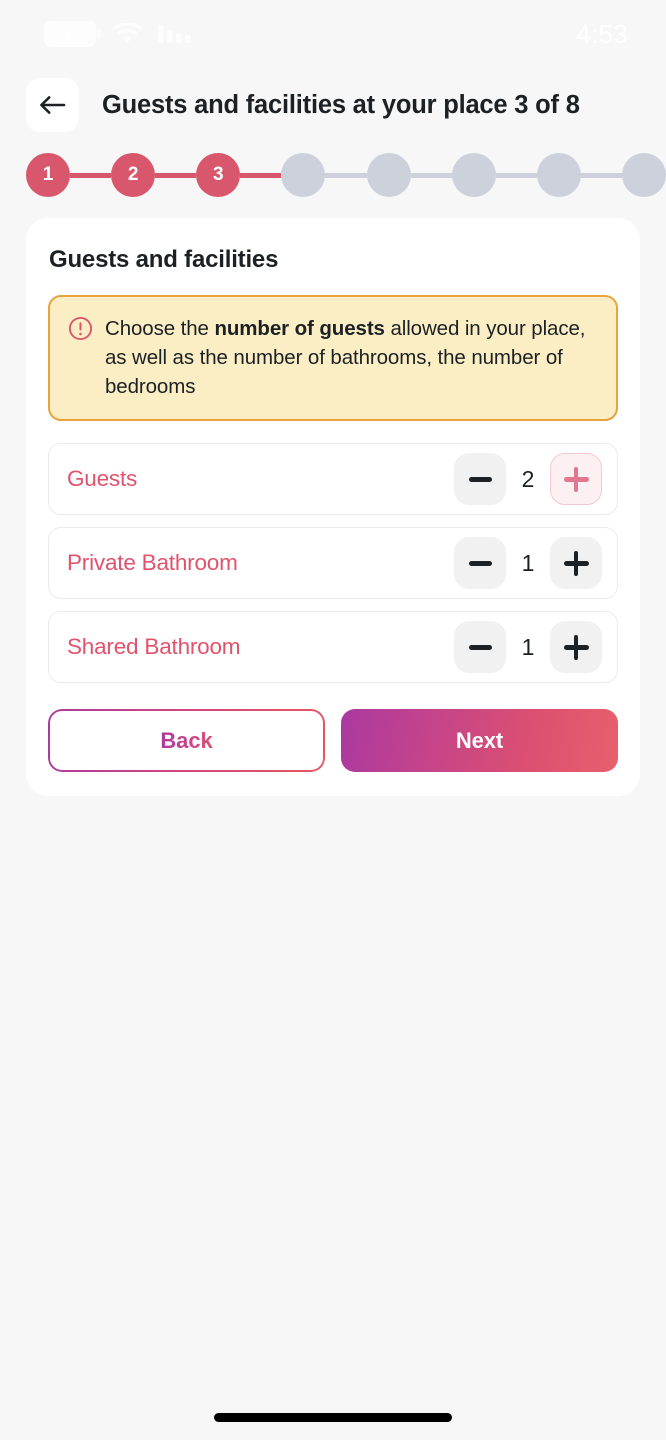 The width and height of the screenshot is (666, 1440). What do you see at coordinates (80, 328) in the screenshot?
I see `exclamation-circle-icon` at bounding box center [80, 328].